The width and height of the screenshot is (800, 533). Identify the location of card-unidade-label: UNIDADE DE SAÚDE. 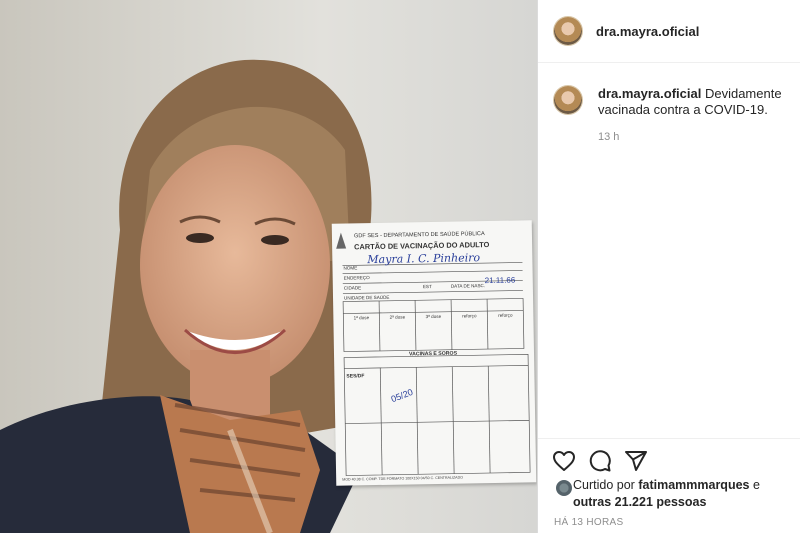
(366, 297).